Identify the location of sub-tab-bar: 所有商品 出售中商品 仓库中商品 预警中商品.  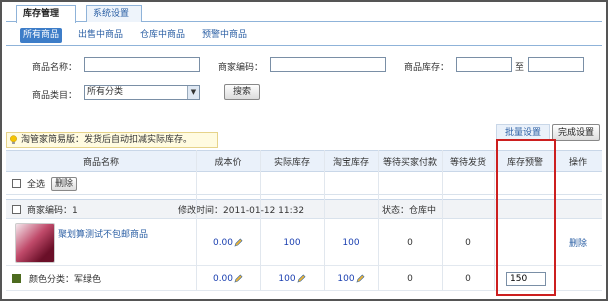
(304, 36).